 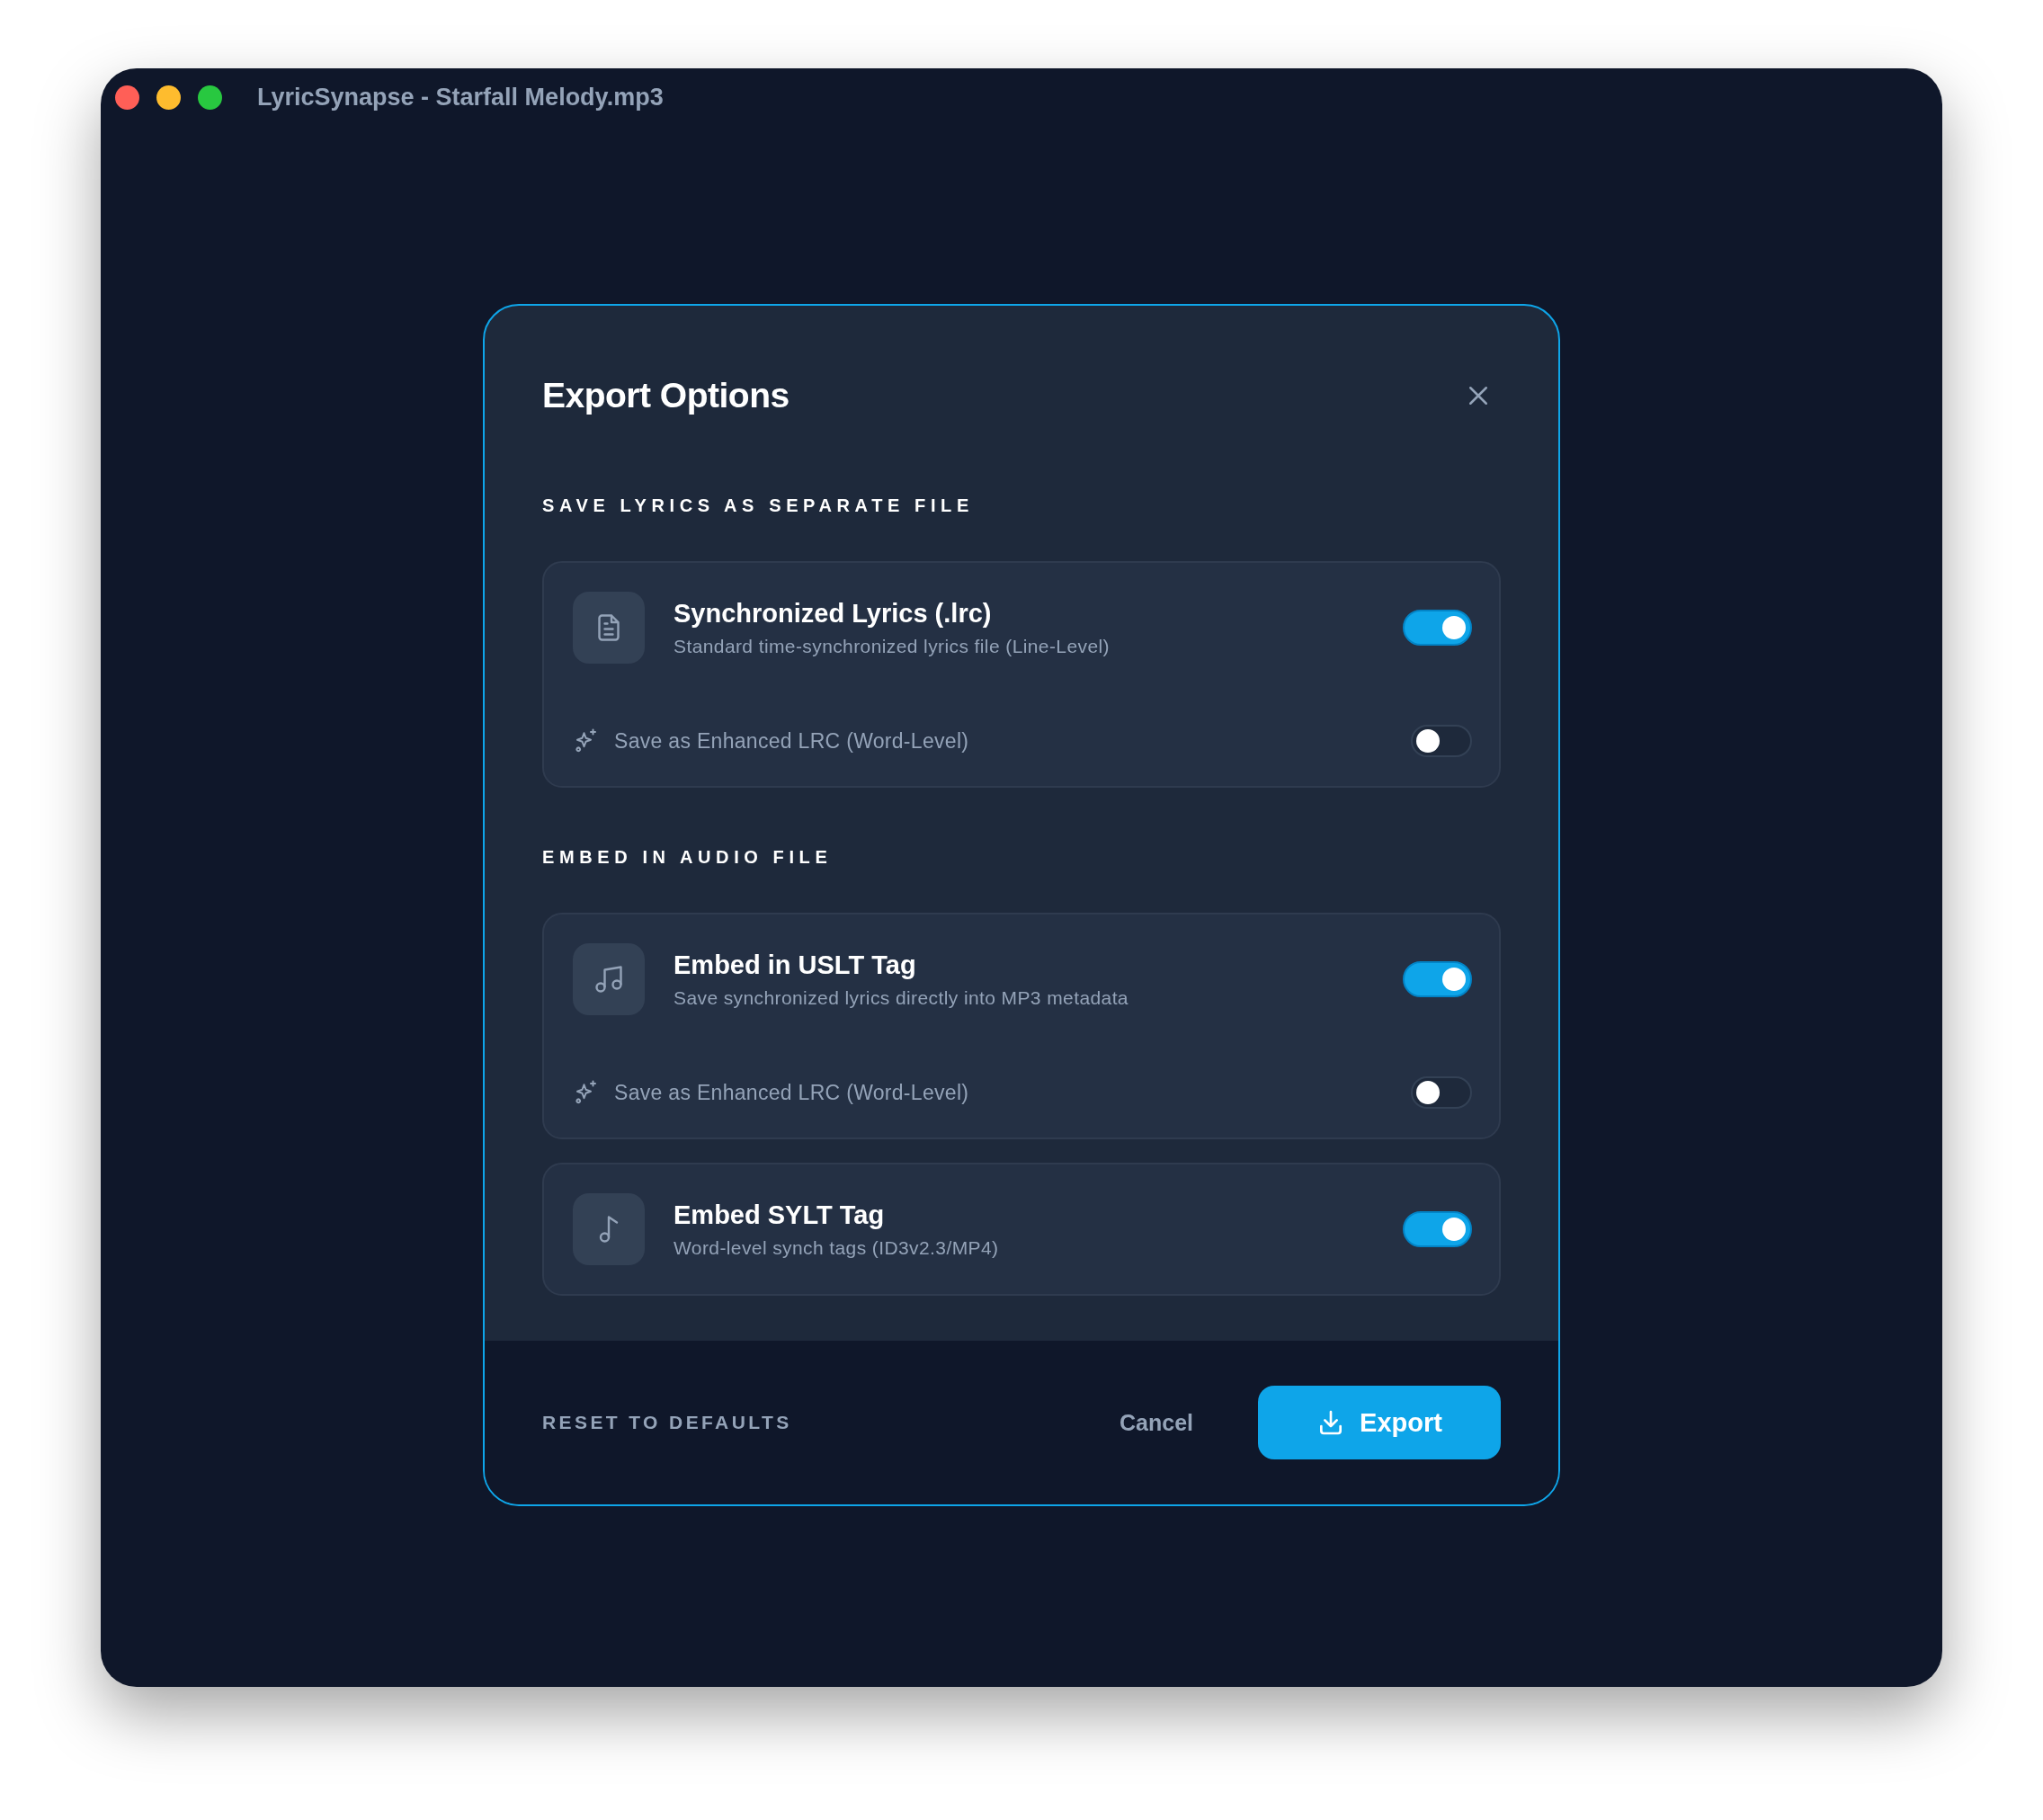 What do you see at coordinates (833, 613) in the screenshot?
I see `option-title: Synchronized Lyrics (.lrc)` at bounding box center [833, 613].